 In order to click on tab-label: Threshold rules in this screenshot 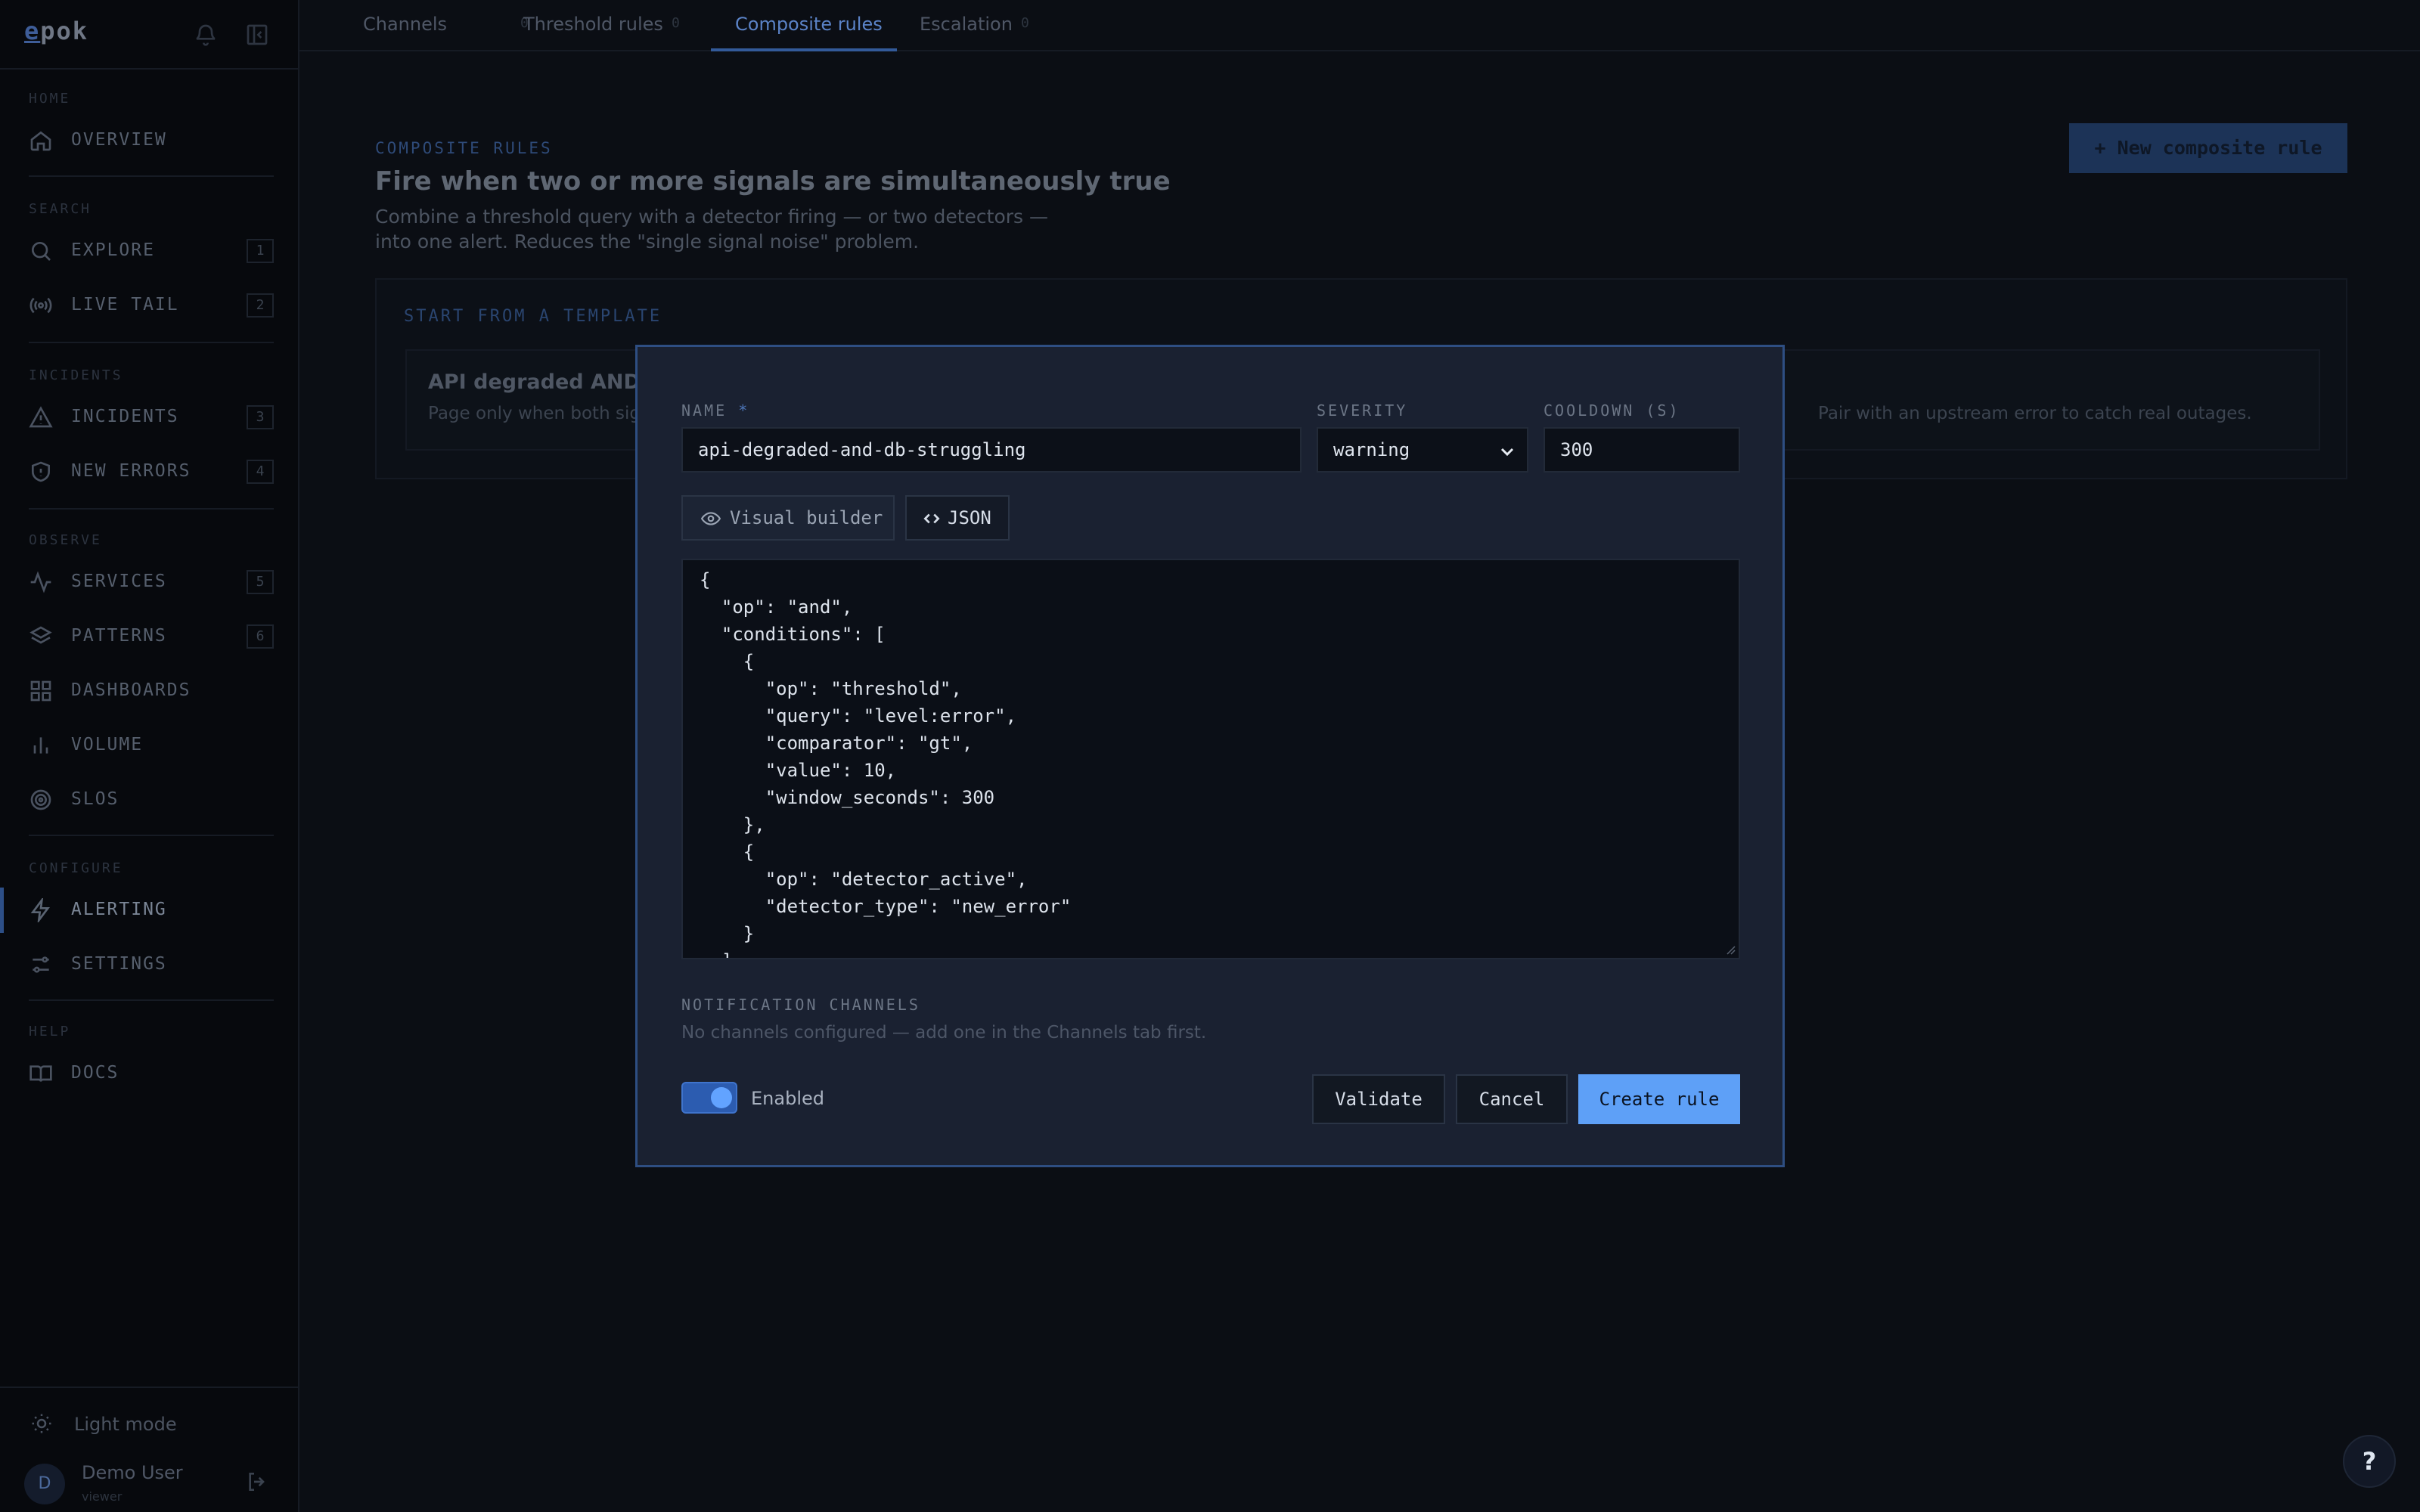, I will do `click(593, 24)`.